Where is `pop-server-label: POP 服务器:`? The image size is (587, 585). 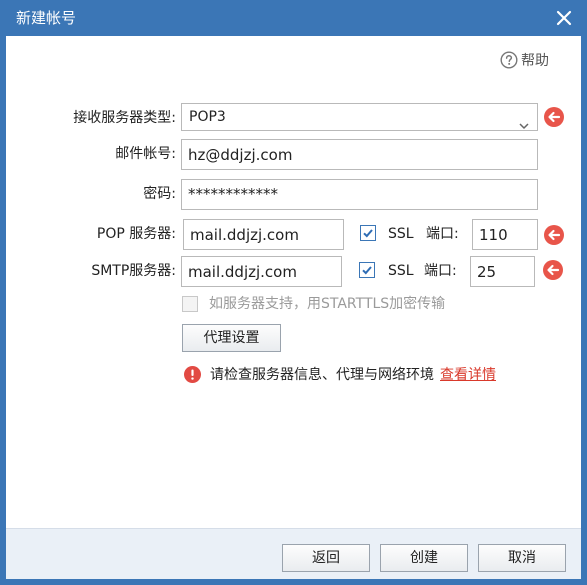
pop-server-label: POP 服务器: is located at coordinates (136, 234).